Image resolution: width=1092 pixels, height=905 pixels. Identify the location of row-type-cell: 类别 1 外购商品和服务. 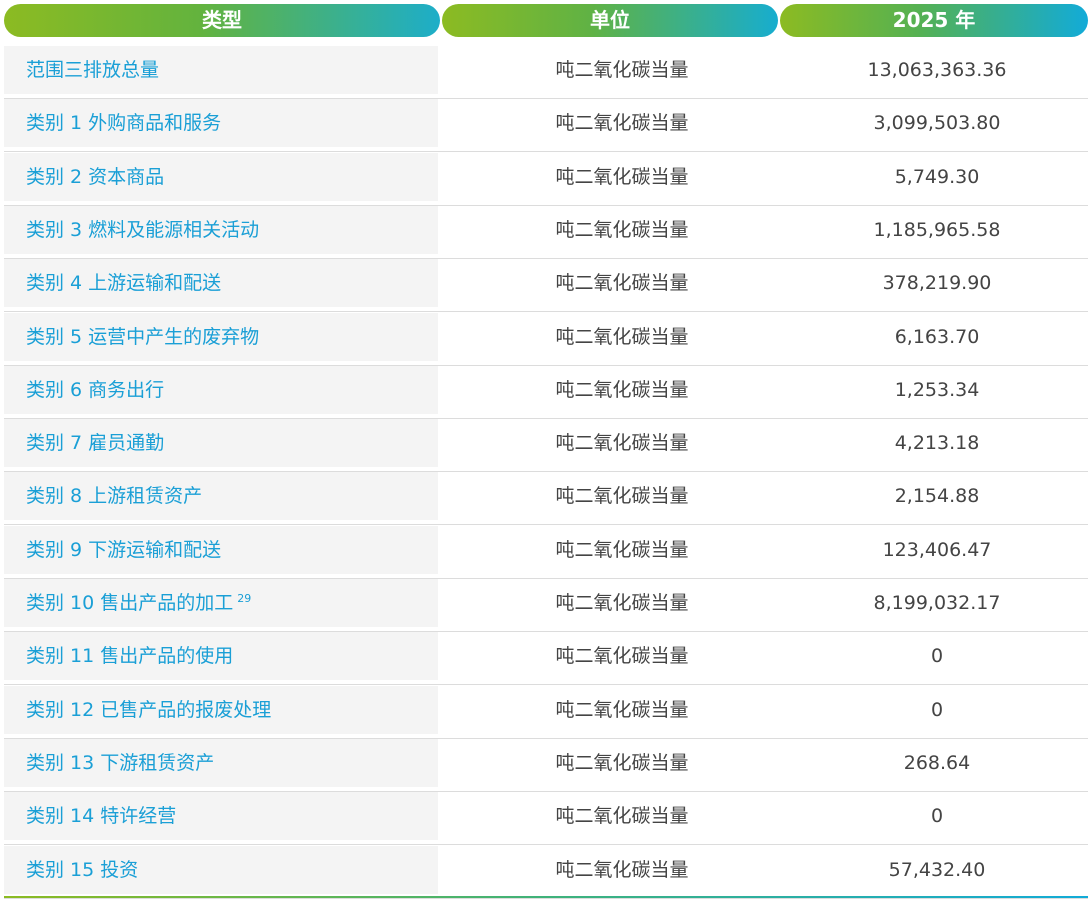
(221, 123).